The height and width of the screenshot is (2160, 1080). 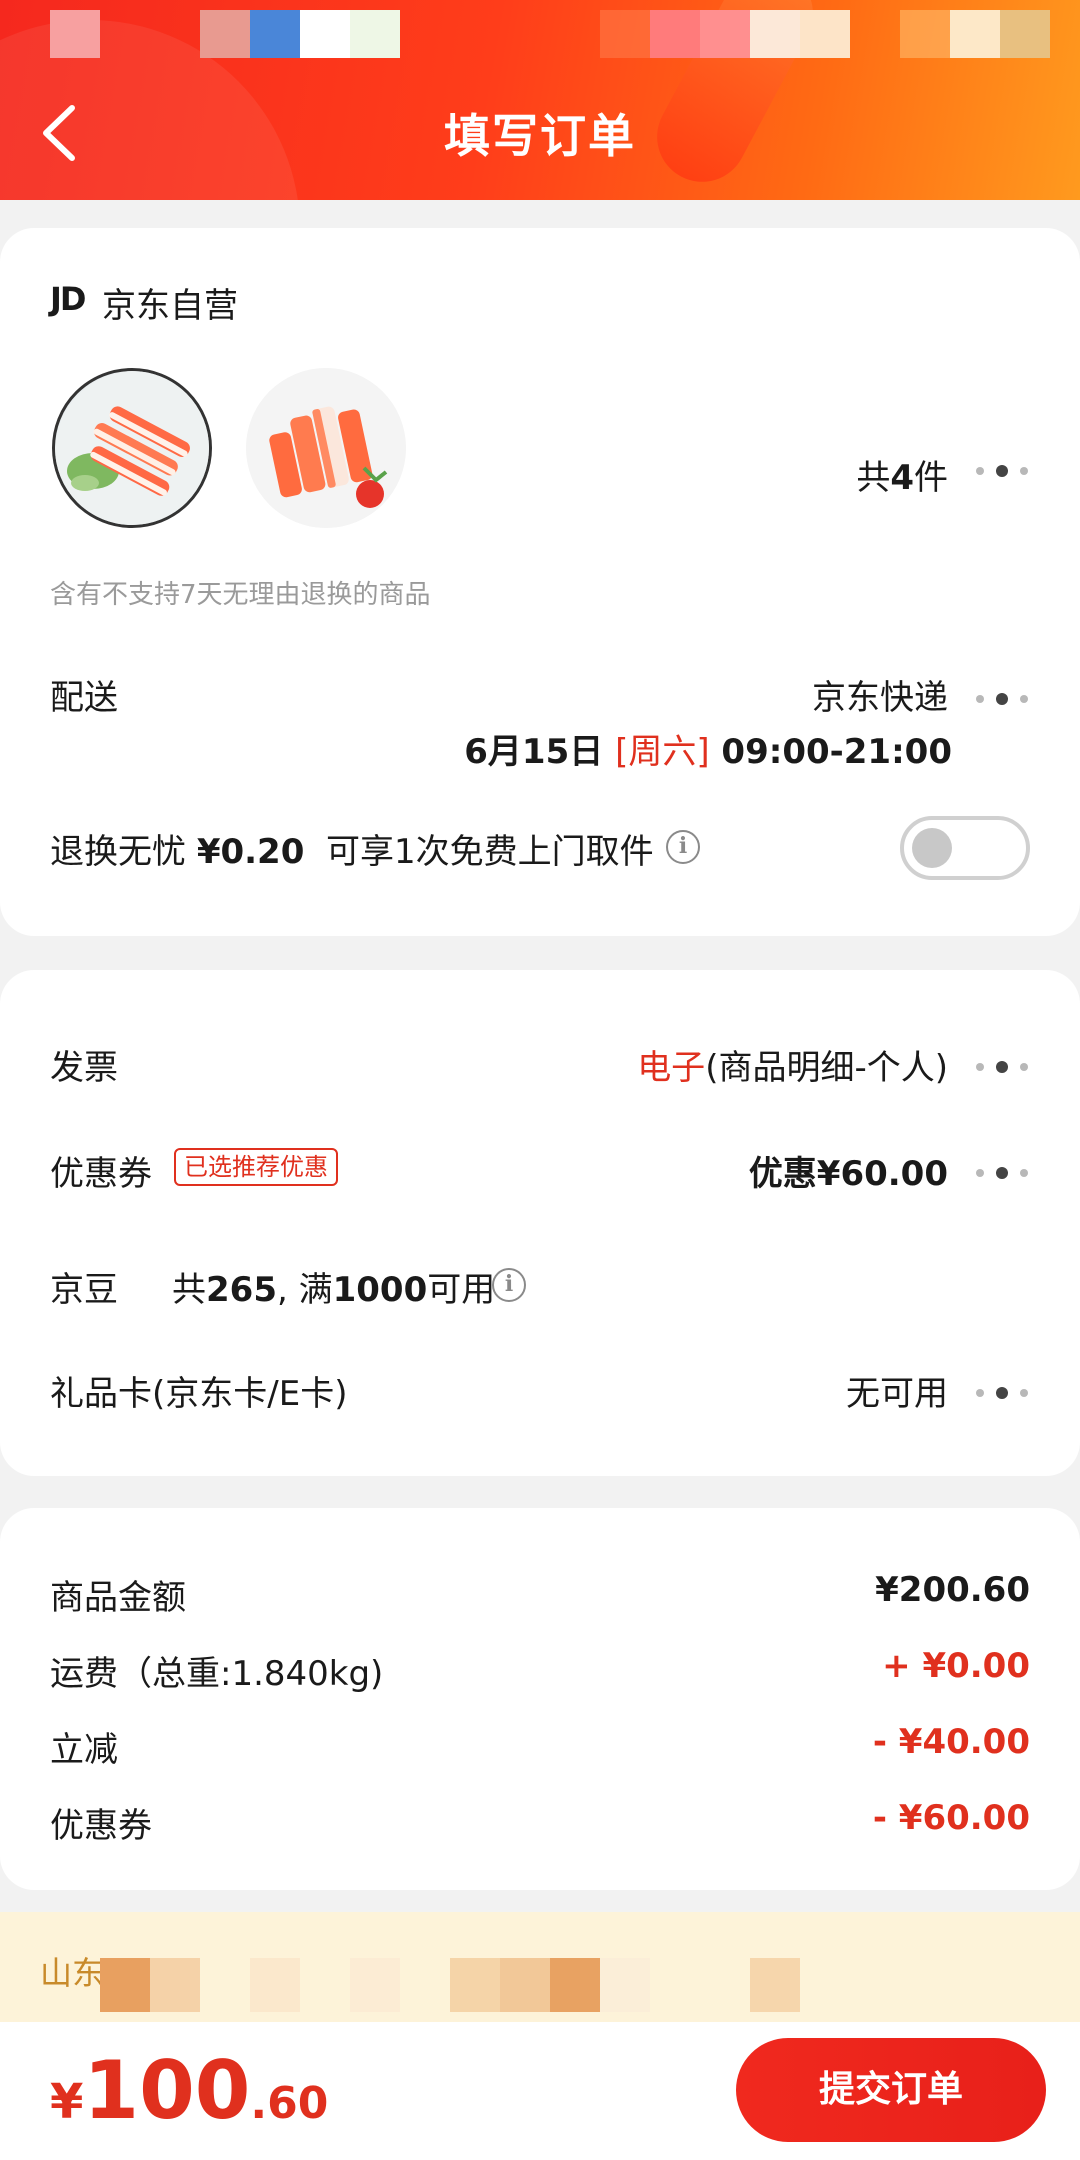 I want to click on checkout-bar: ¥100.60 提交订单, so click(x=540, y=2091).